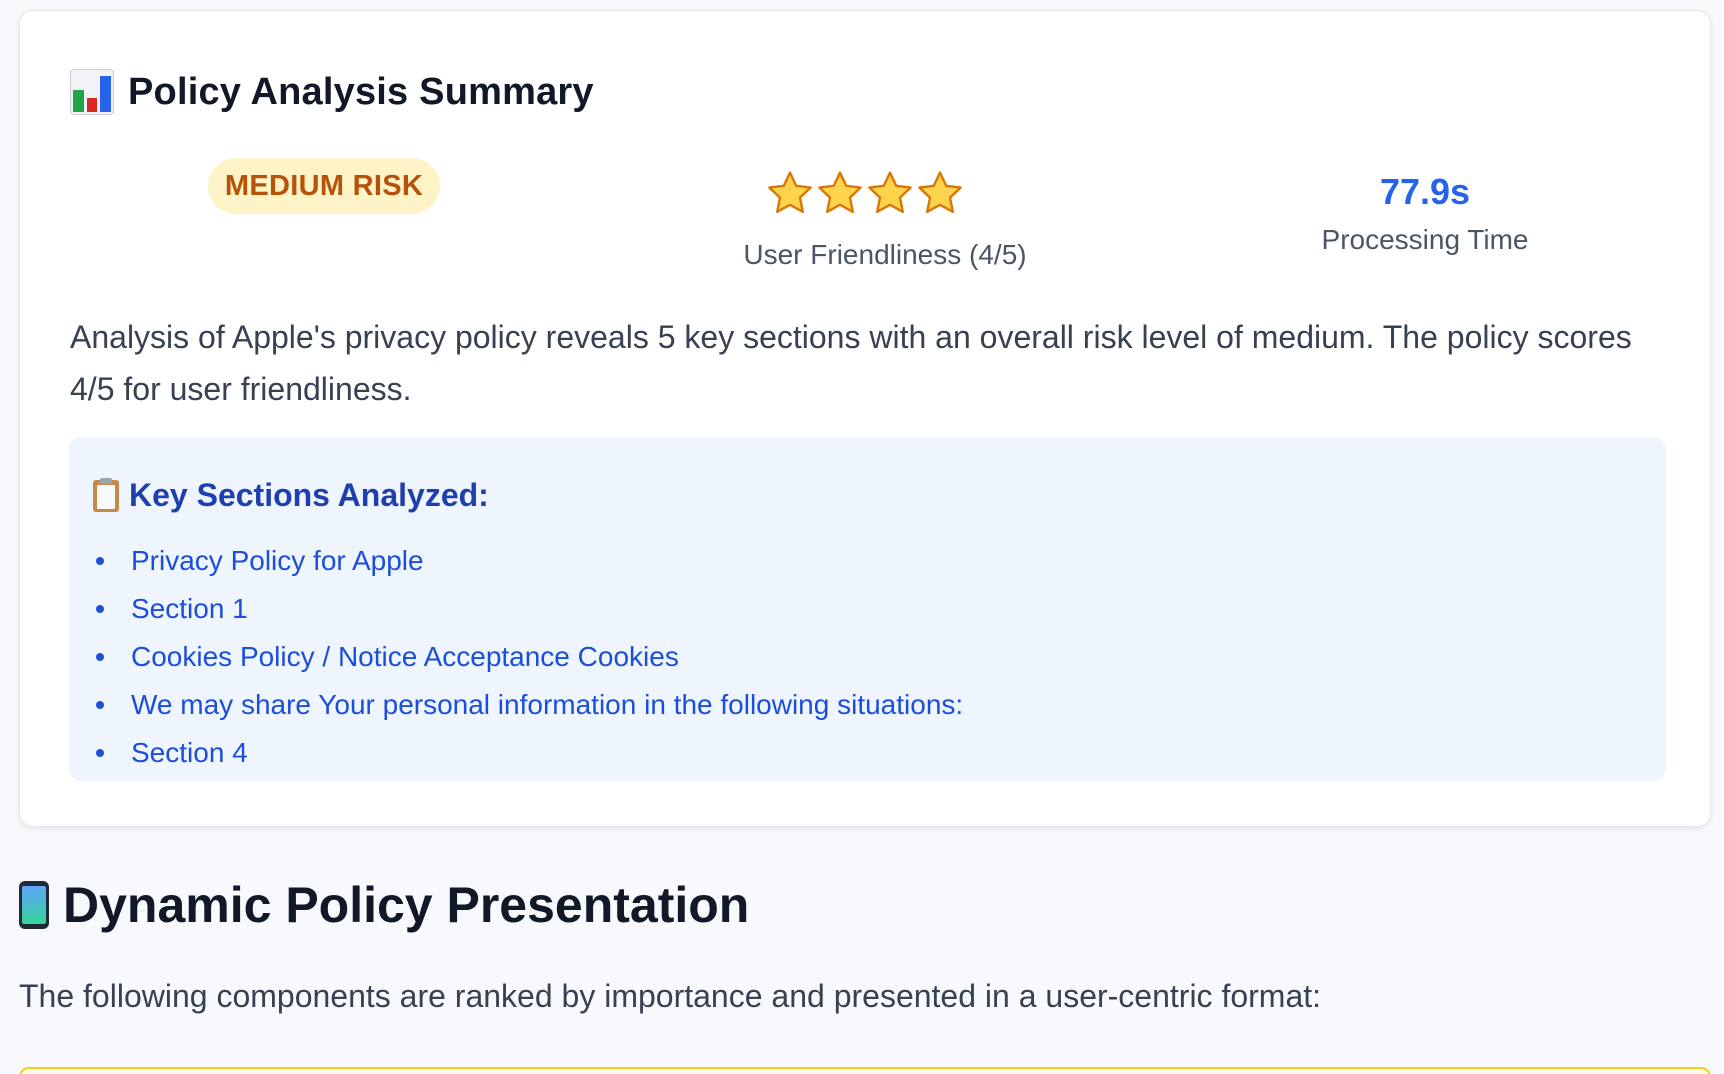 This screenshot has width=1724, height=1074. What do you see at coordinates (406, 905) in the screenshot?
I see `presentation-heading-text: Dynamic Policy Presentation` at bounding box center [406, 905].